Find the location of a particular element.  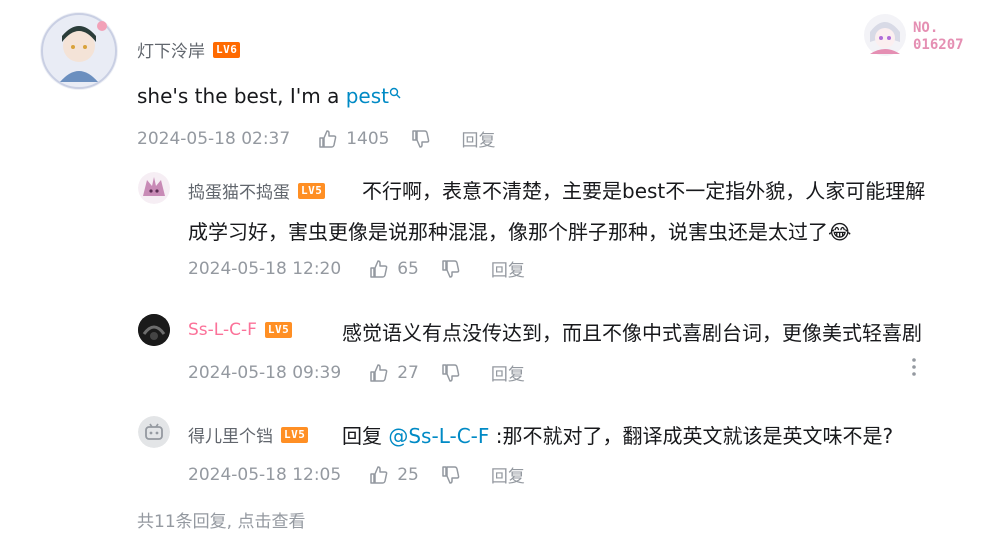

like-button: 1405 is located at coordinates (353, 139).